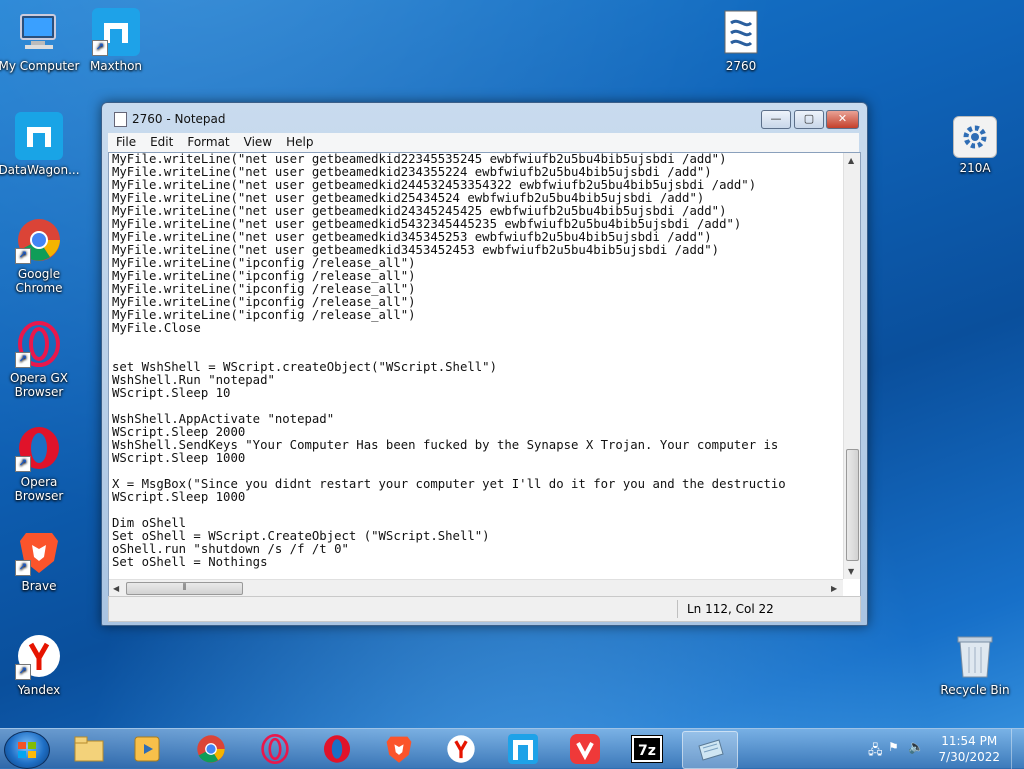 This screenshot has height=769, width=1024. I want to click on show-desktop-button, so click(1017, 749).